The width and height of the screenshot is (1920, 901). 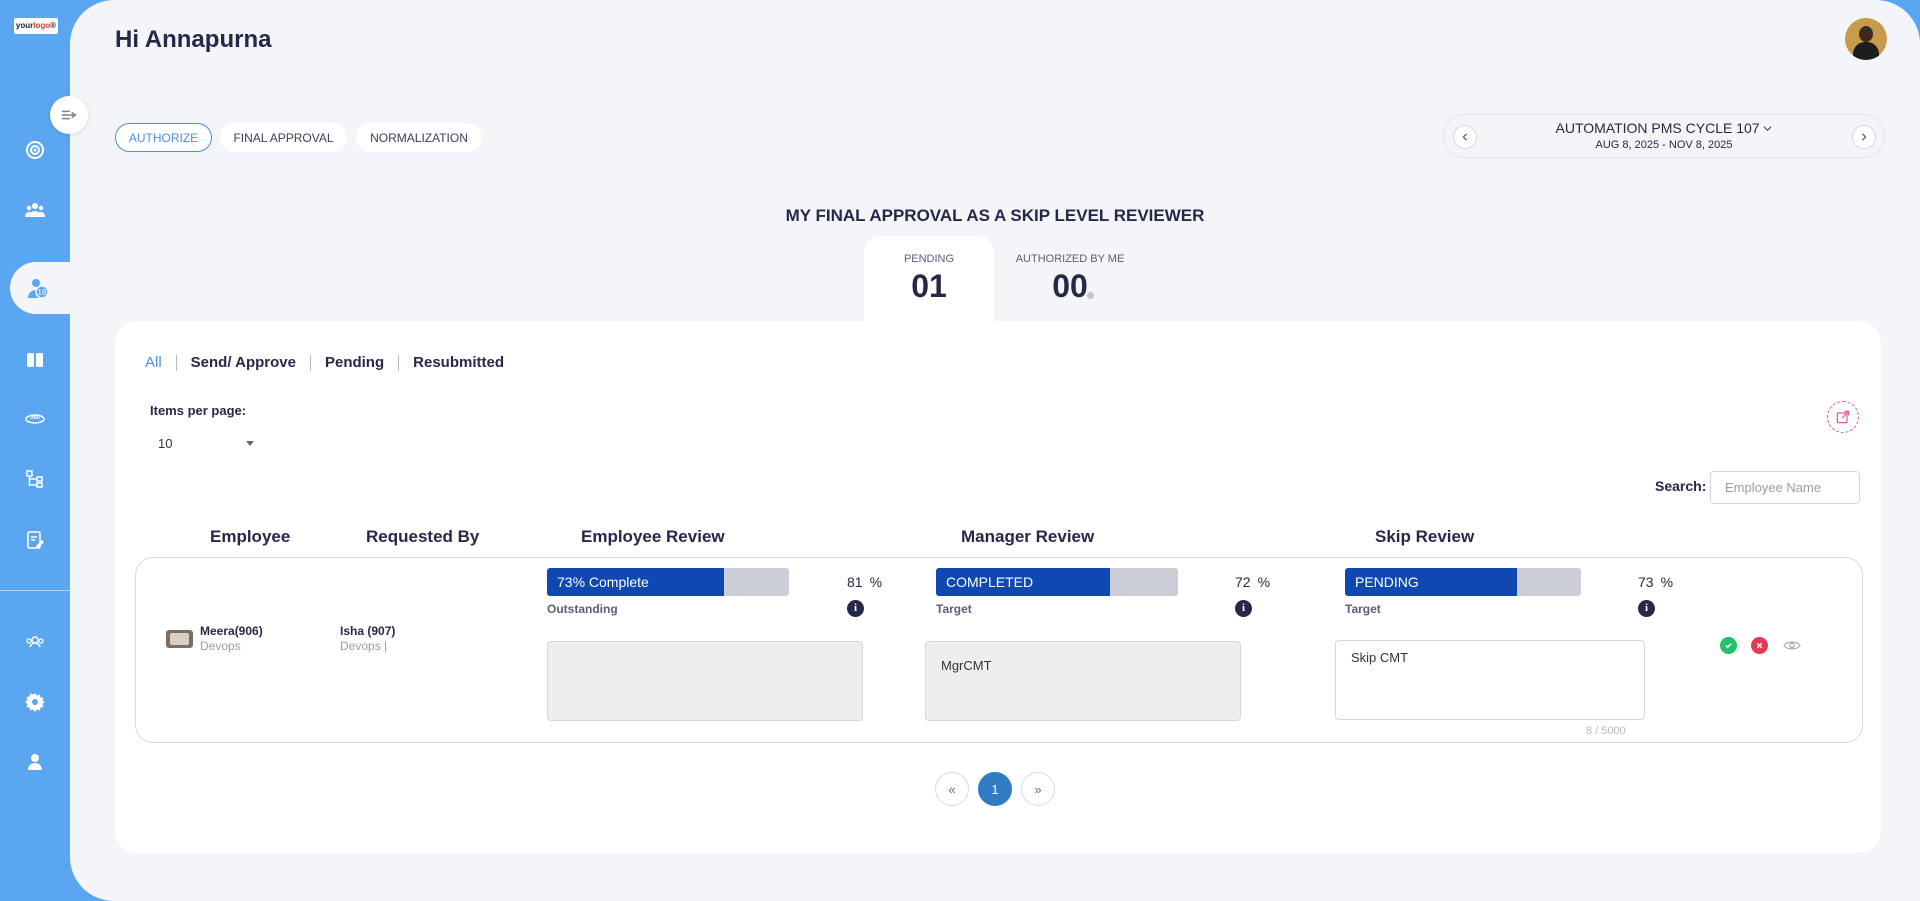 What do you see at coordinates (954, 609) in the screenshot?
I see `manager-review-rating: Target` at bounding box center [954, 609].